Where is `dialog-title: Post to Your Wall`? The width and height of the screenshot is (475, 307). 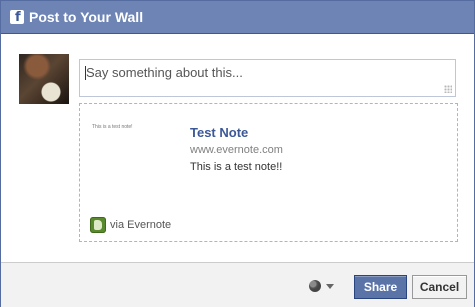
dialog-title: Post to Your Wall is located at coordinates (86, 17).